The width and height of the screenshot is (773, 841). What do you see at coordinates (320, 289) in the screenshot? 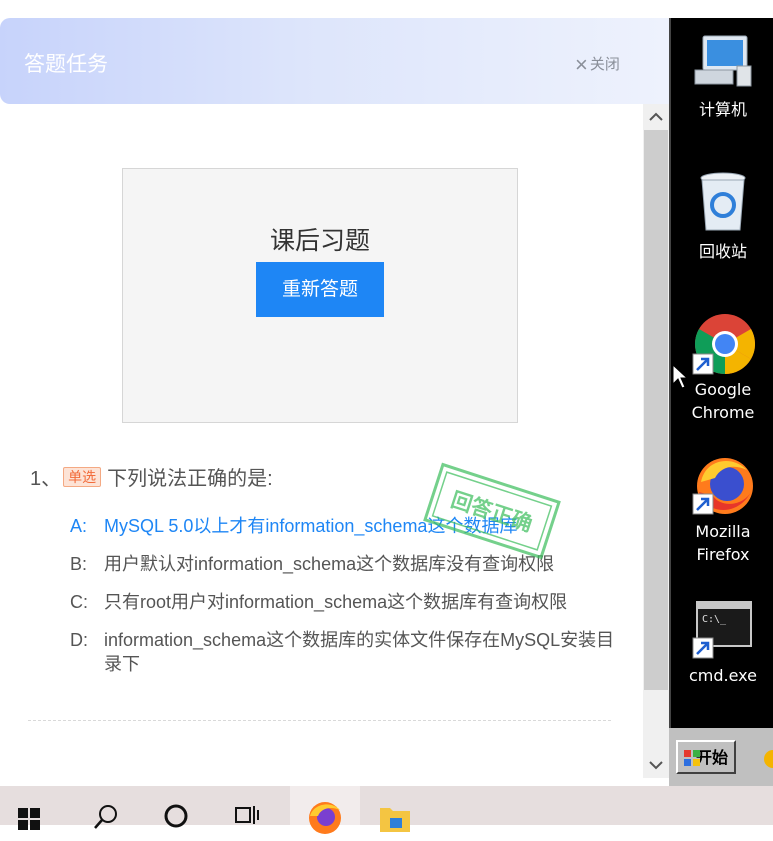
I see `redo-answer-button: 重新答题` at bounding box center [320, 289].